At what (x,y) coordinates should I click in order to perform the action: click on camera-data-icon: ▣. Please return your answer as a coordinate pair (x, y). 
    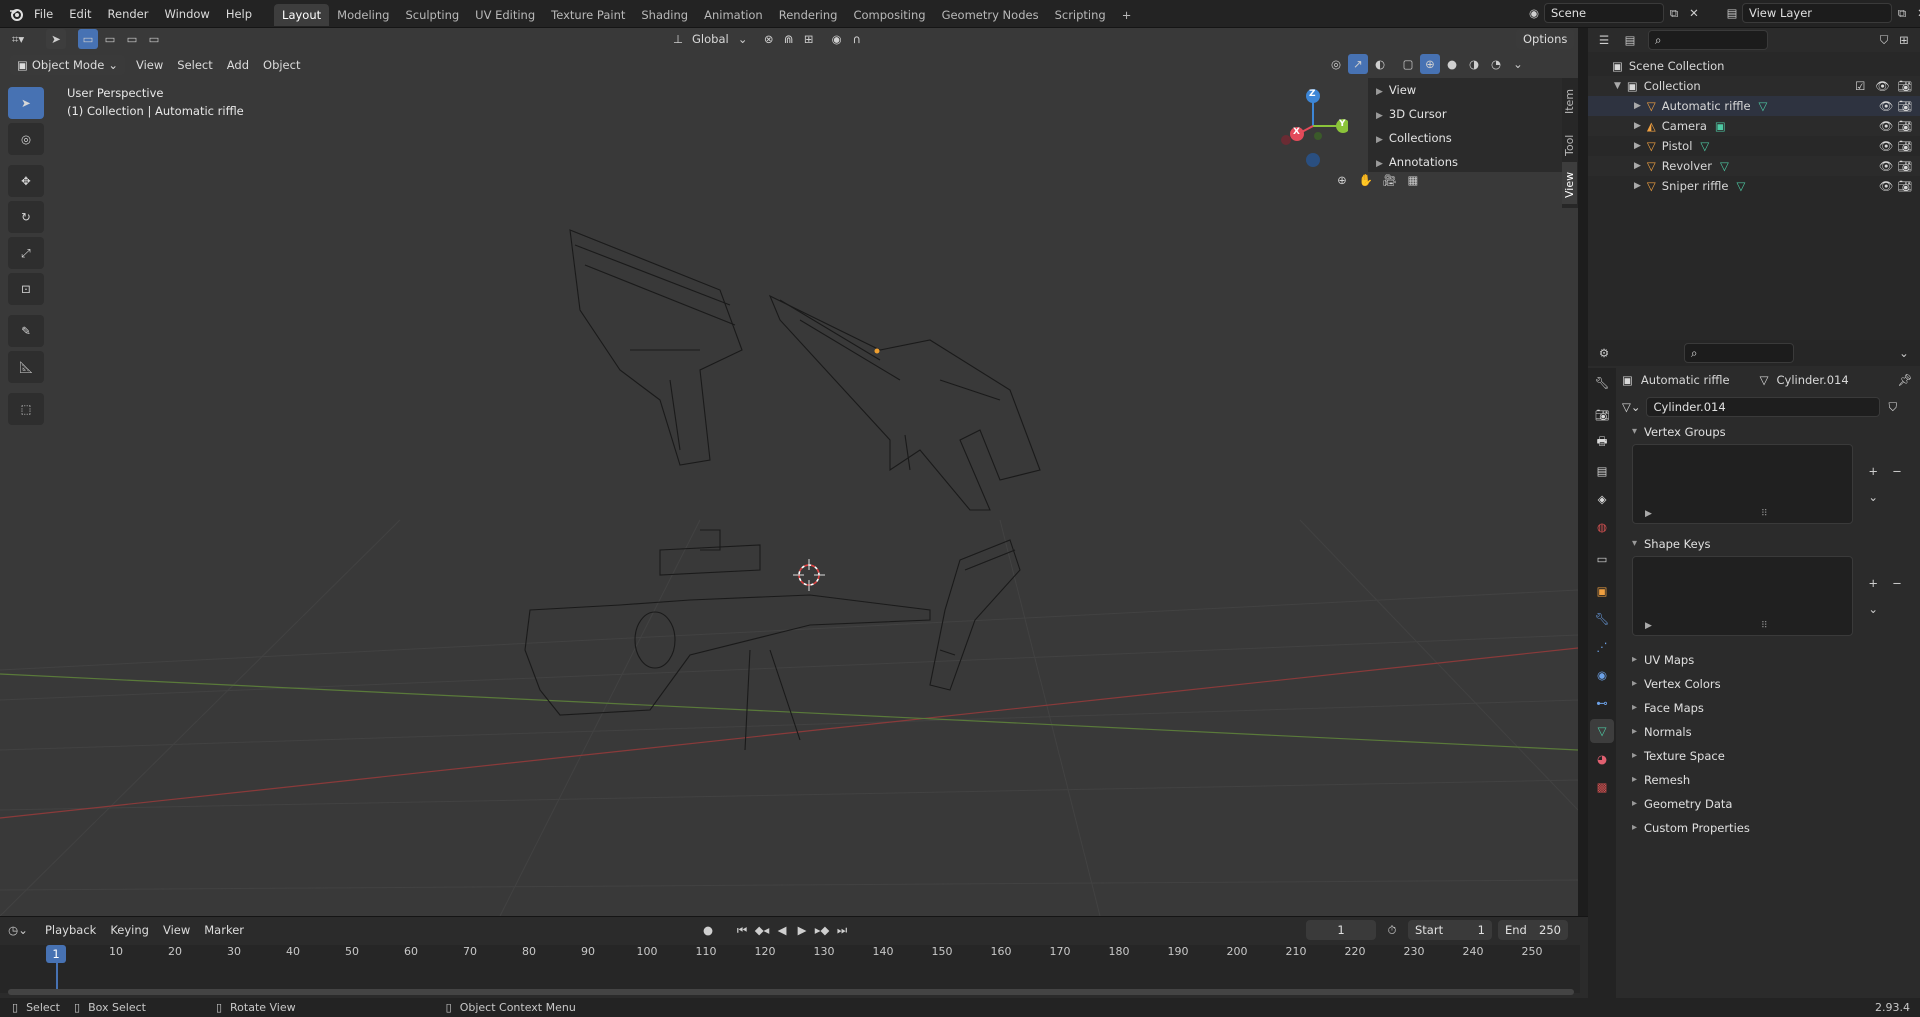
    Looking at the image, I should click on (1720, 126).